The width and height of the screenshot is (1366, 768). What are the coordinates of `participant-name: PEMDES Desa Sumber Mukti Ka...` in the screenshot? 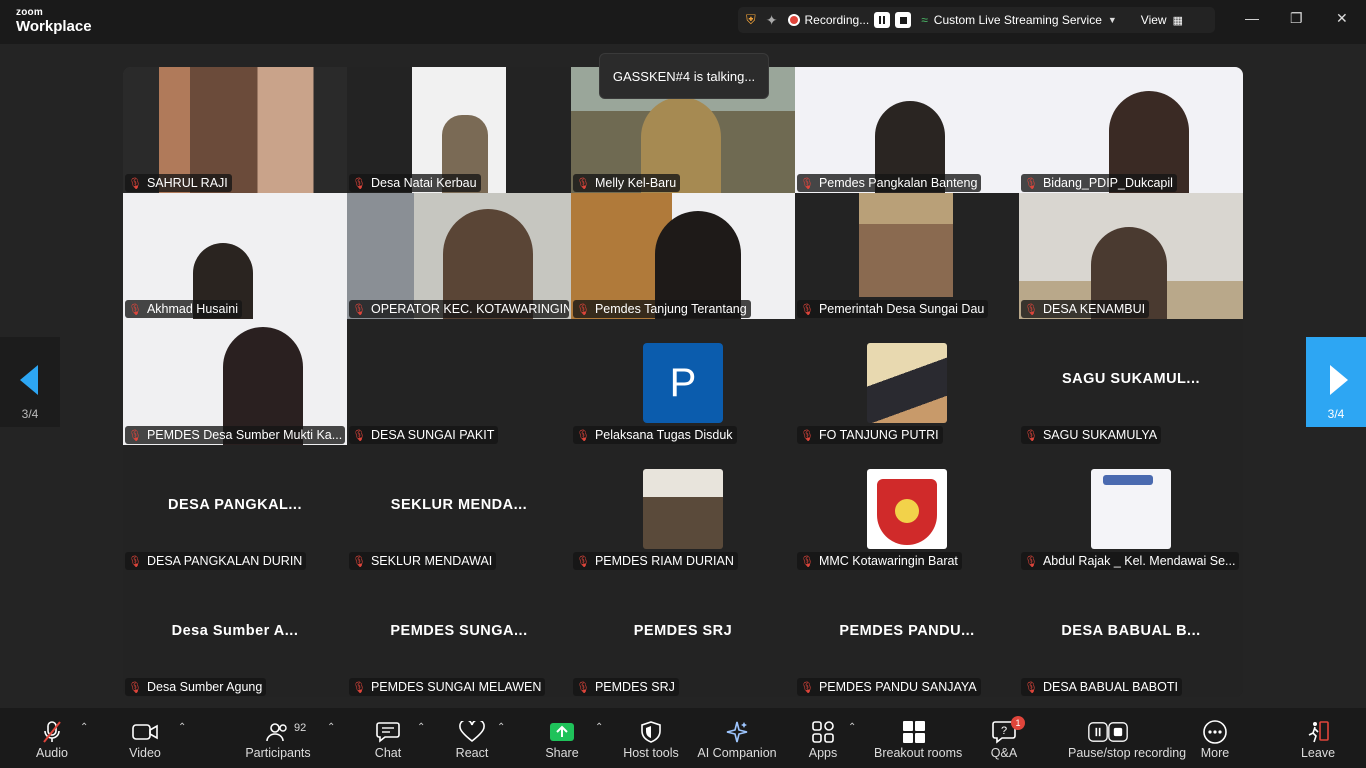 It's located at (244, 435).